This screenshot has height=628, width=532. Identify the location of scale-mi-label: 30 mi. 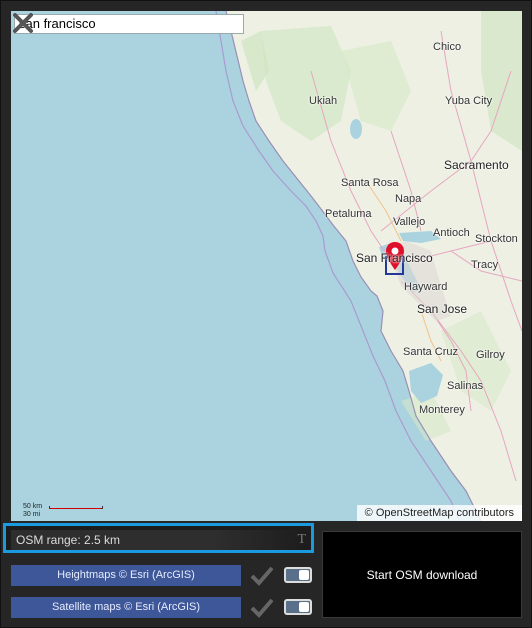
(32, 514).